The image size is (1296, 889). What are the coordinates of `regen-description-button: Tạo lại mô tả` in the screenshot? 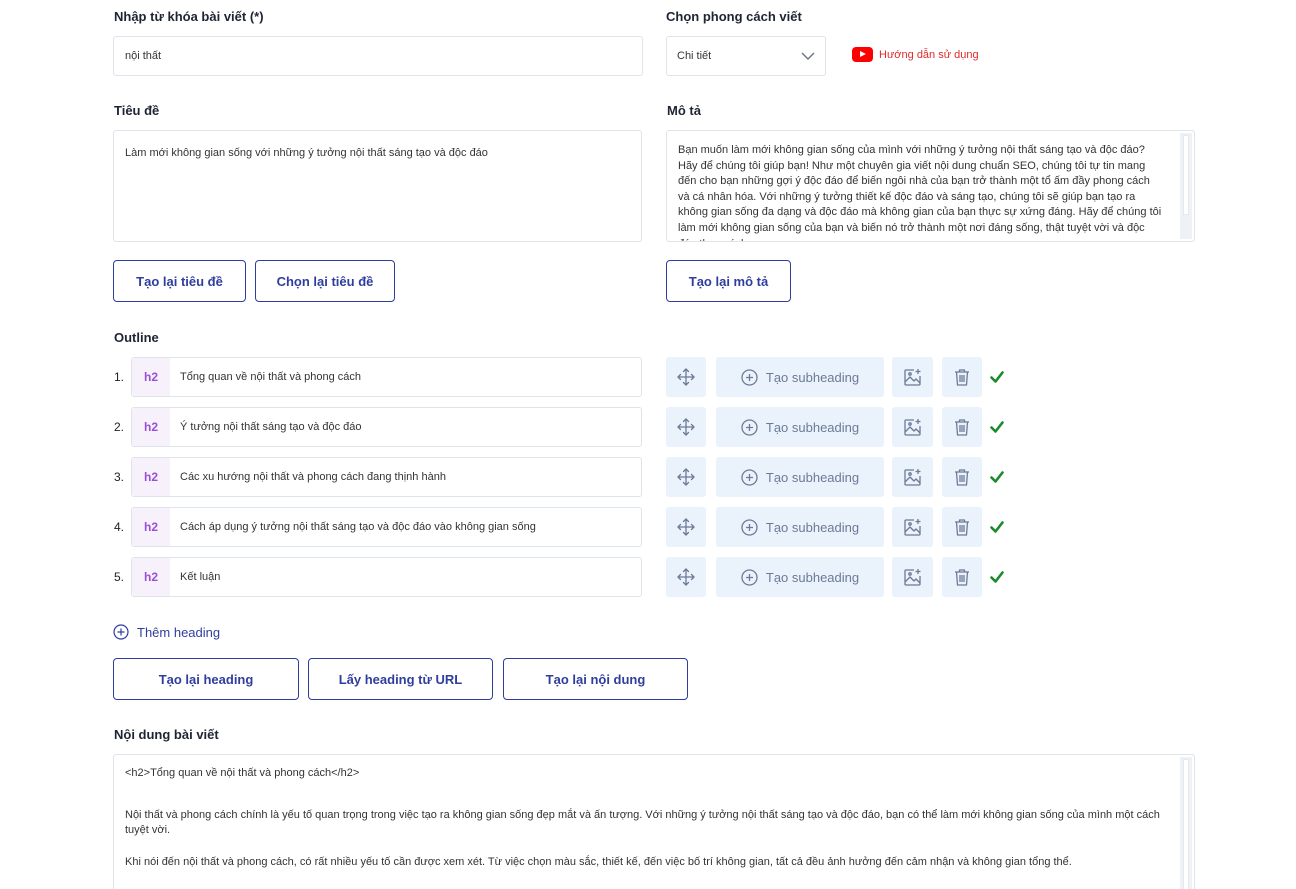 It's located at (728, 281).